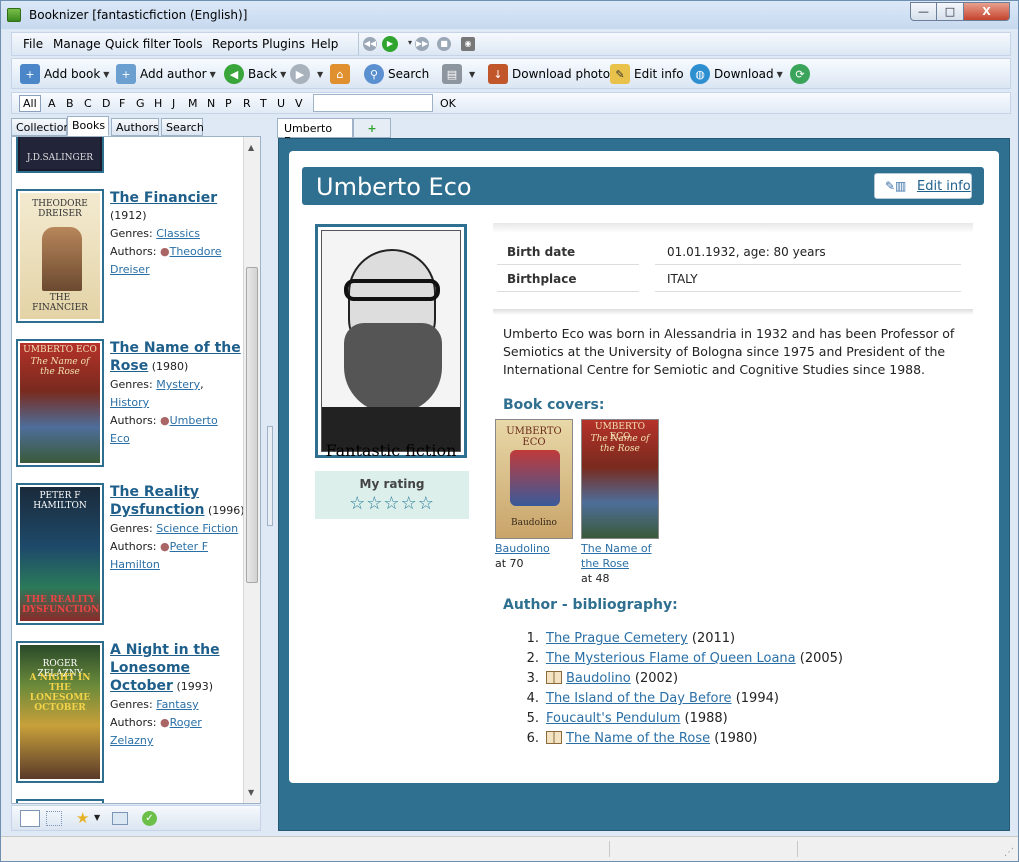  What do you see at coordinates (180, 492) in the screenshot?
I see `book-title-link: The Reality` at bounding box center [180, 492].